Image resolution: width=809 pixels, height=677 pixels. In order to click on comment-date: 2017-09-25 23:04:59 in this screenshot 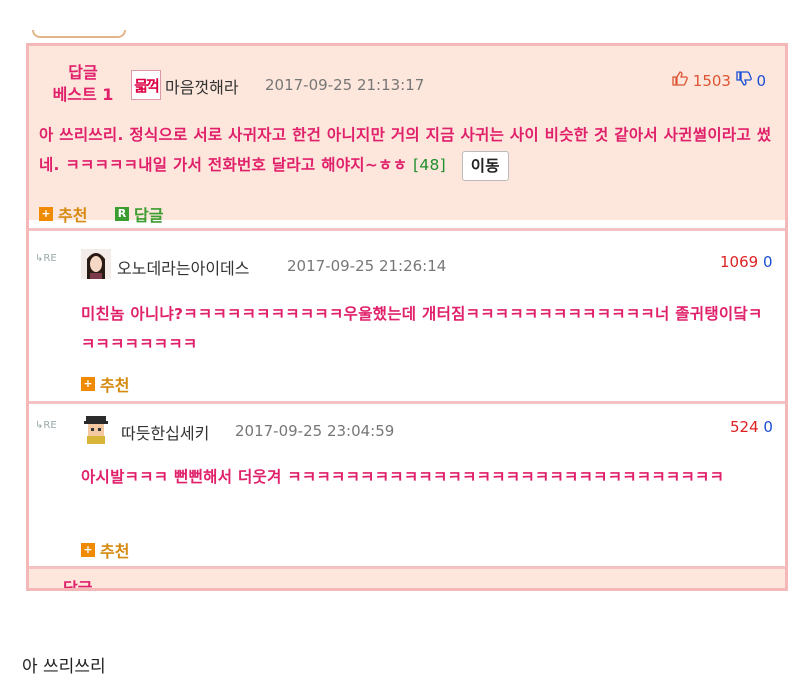, I will do `click(315, 431)`.